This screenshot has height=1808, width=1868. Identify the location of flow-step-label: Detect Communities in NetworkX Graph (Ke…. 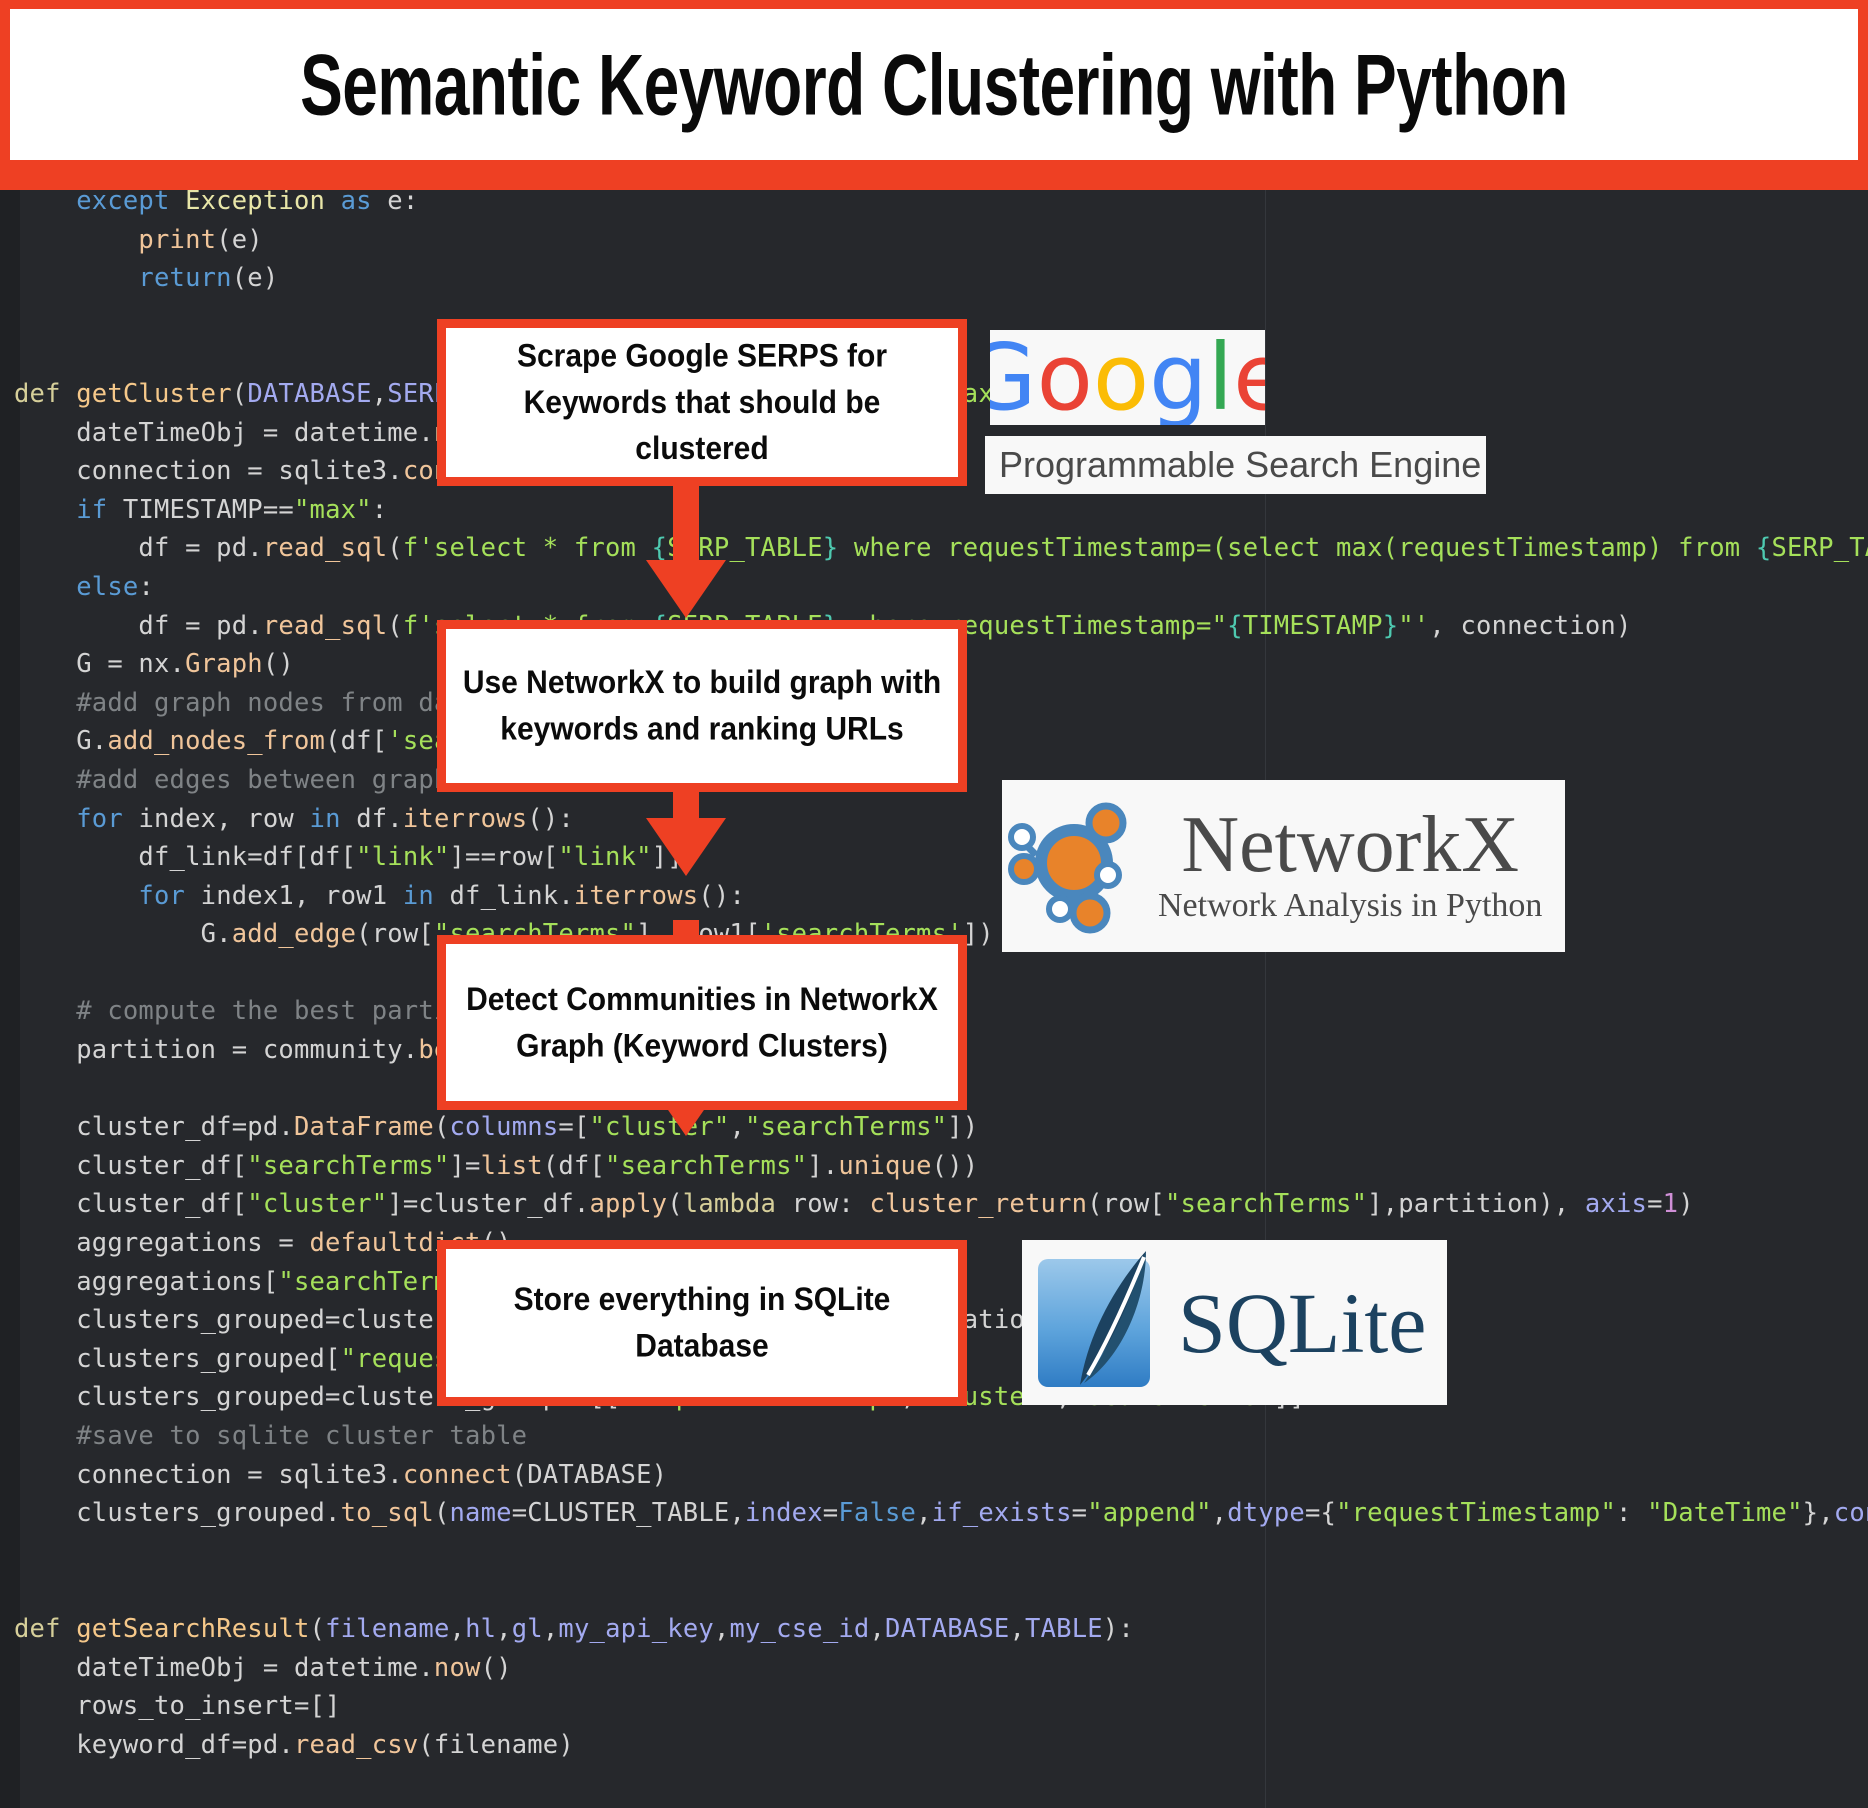
(702, 1022).